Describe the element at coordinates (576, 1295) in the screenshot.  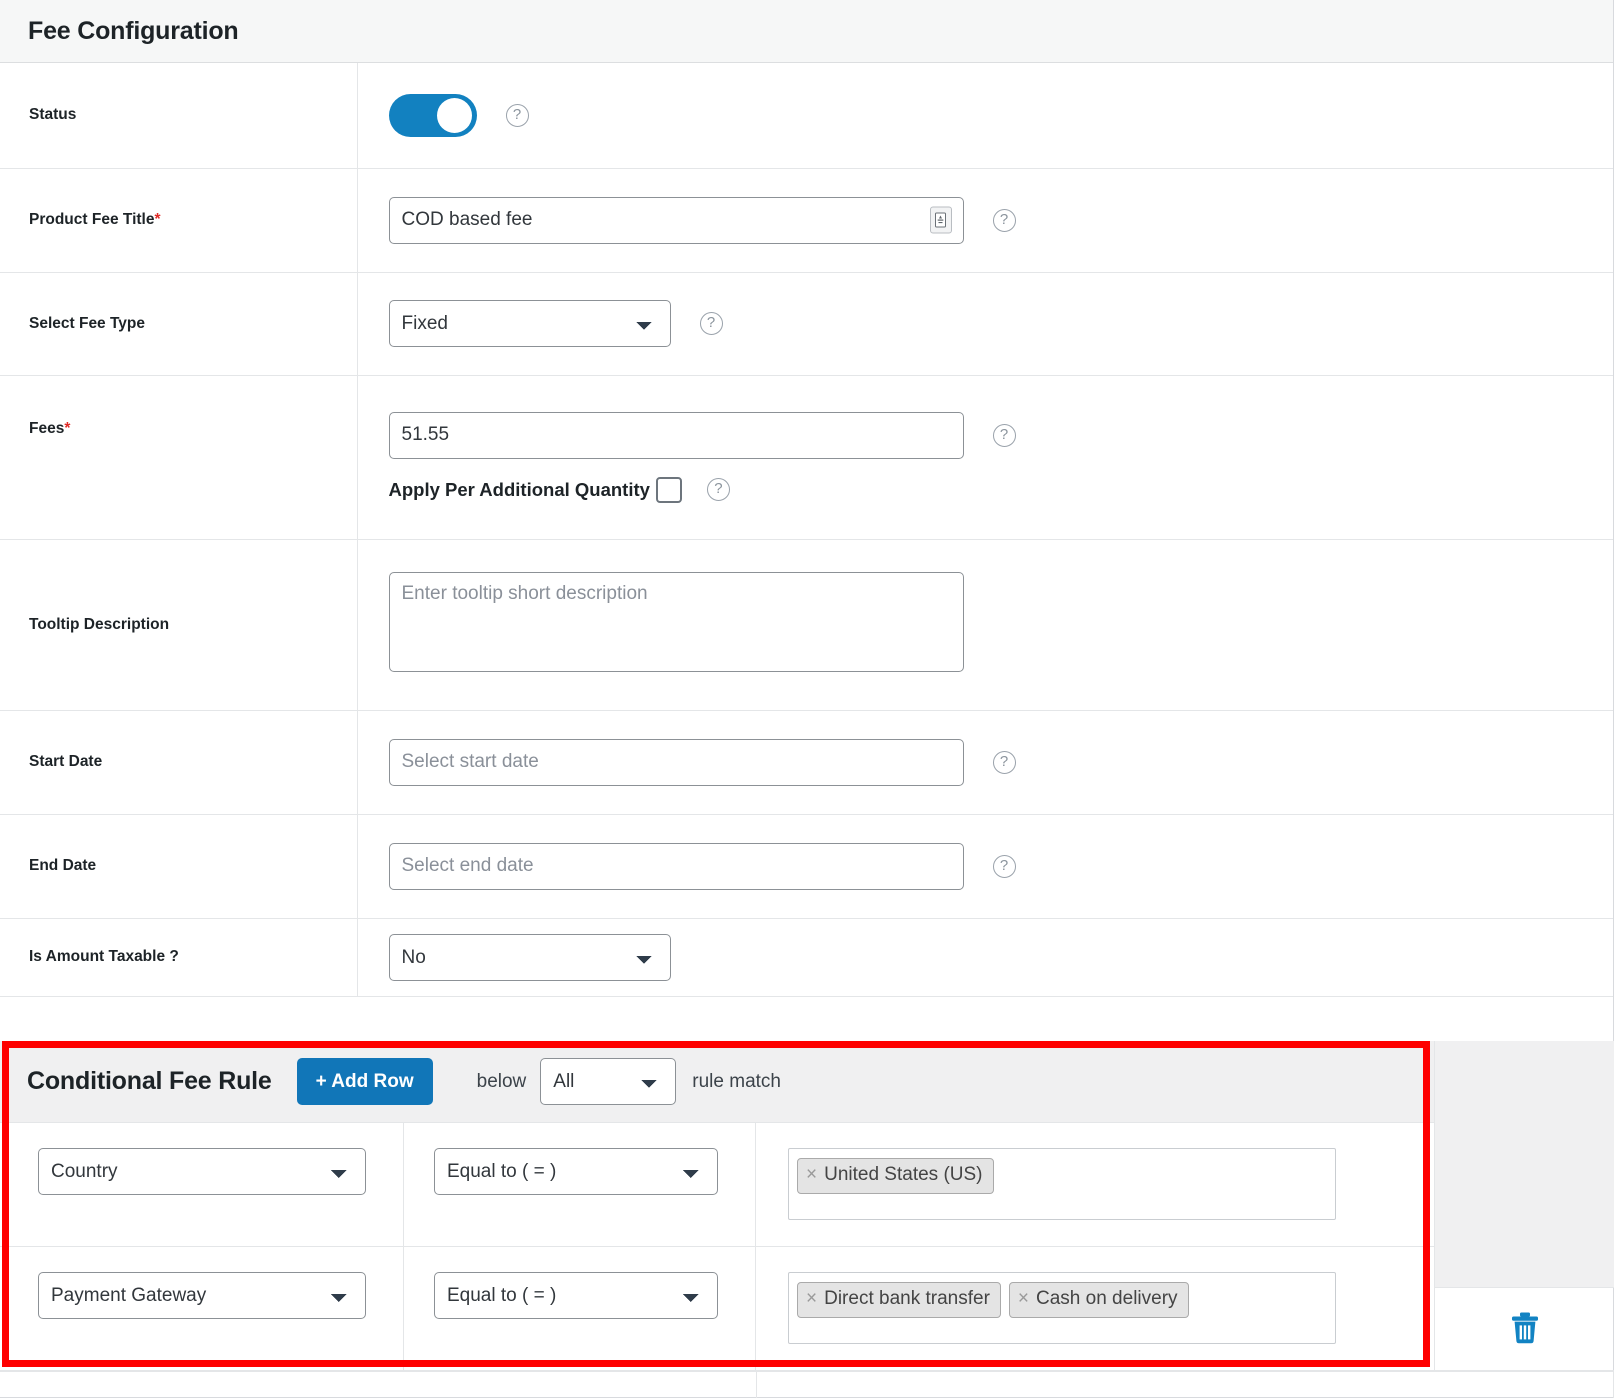
I see `rule-operator-select-2: Equal to ( = )` at that location.